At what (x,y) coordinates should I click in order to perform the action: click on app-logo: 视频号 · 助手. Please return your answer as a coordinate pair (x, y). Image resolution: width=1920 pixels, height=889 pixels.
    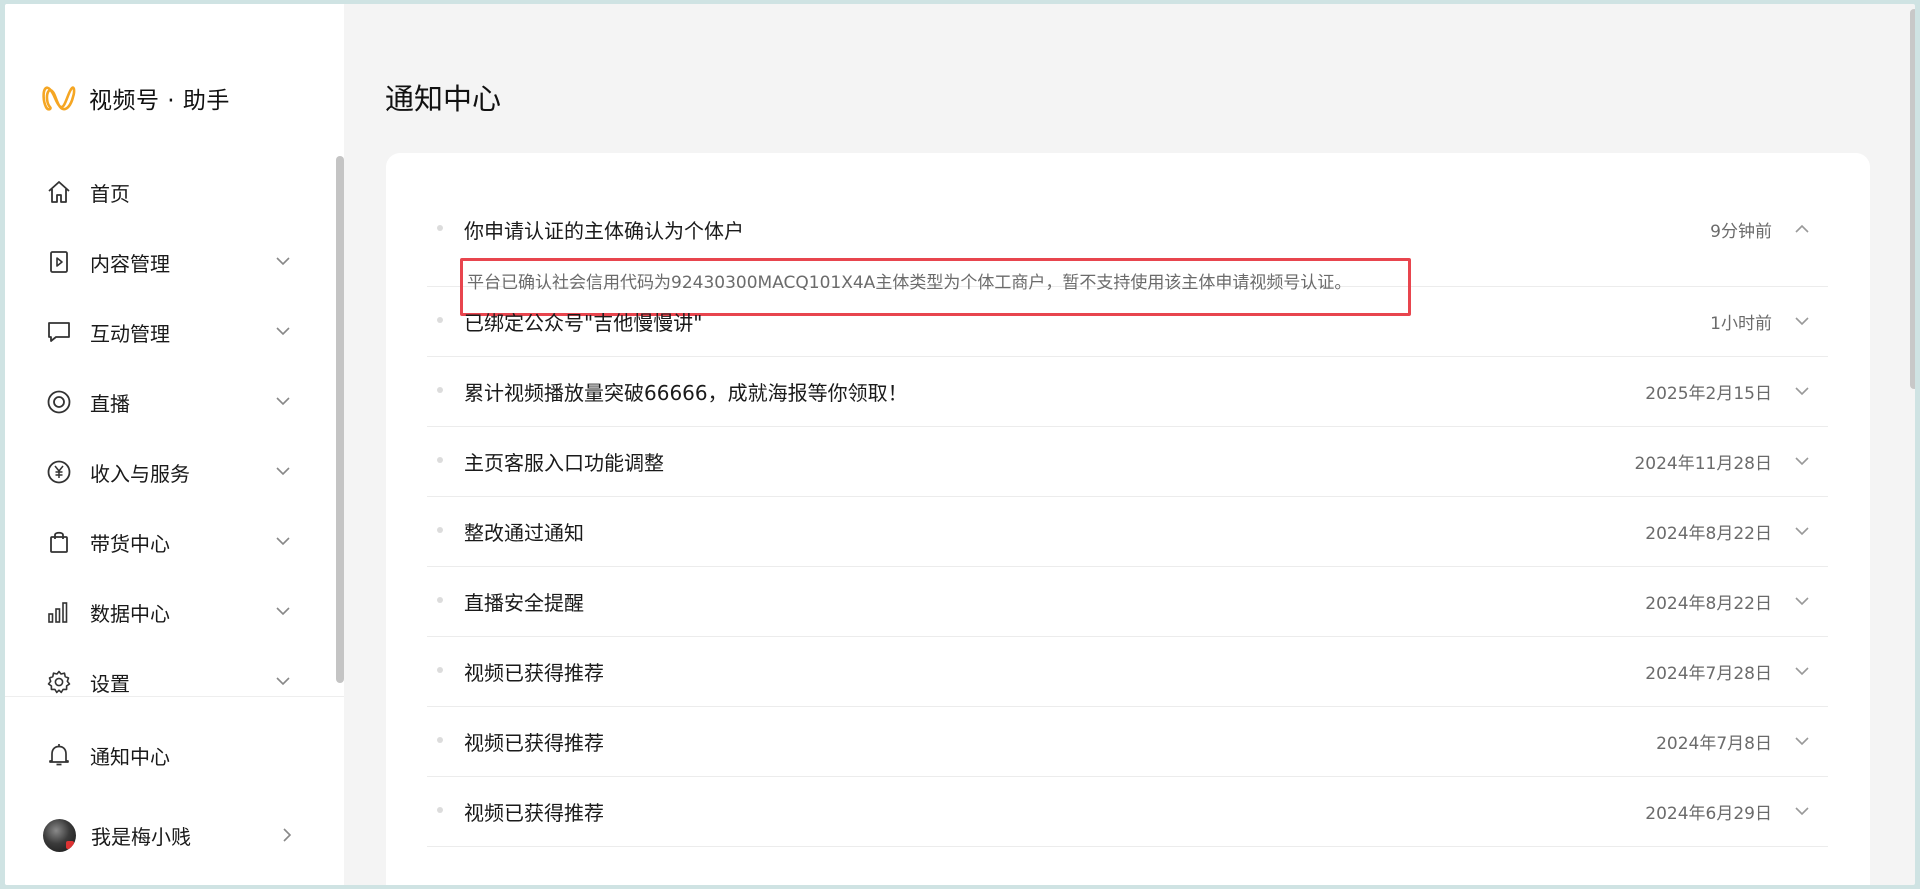
    Looking at the image, I should click on (136, 98).